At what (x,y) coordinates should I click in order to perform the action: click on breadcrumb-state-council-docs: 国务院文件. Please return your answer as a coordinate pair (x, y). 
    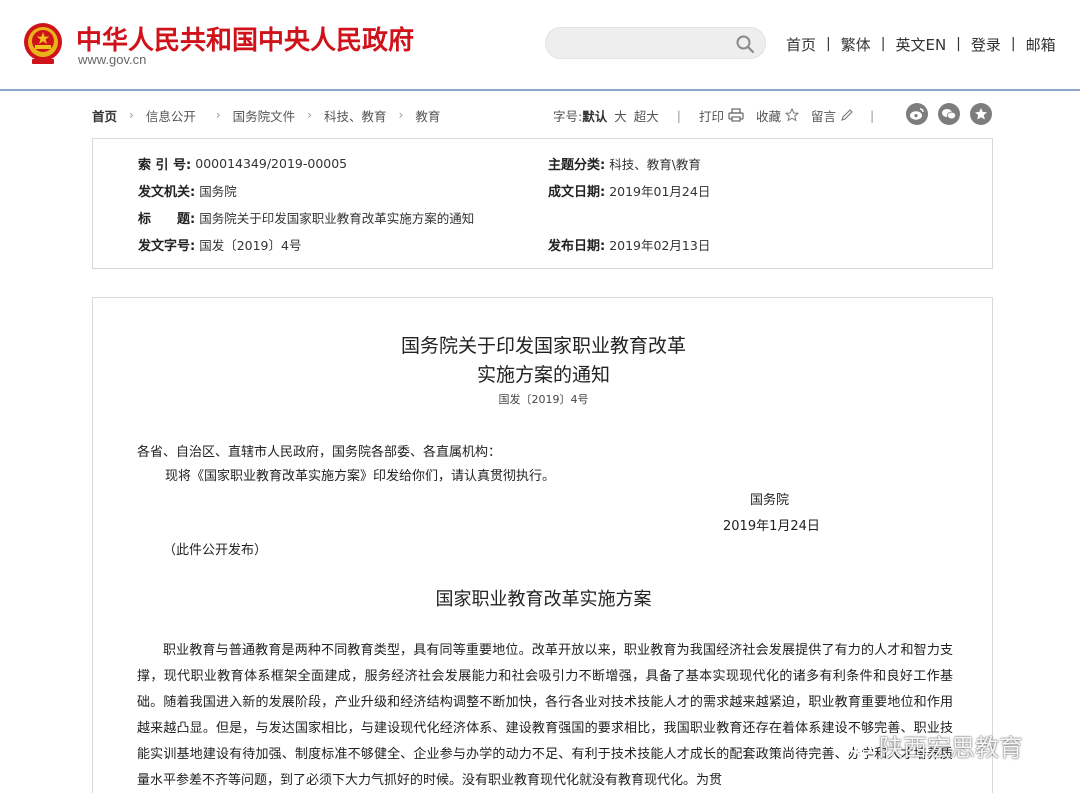
    Looking at the image, I should click on (264, 115).